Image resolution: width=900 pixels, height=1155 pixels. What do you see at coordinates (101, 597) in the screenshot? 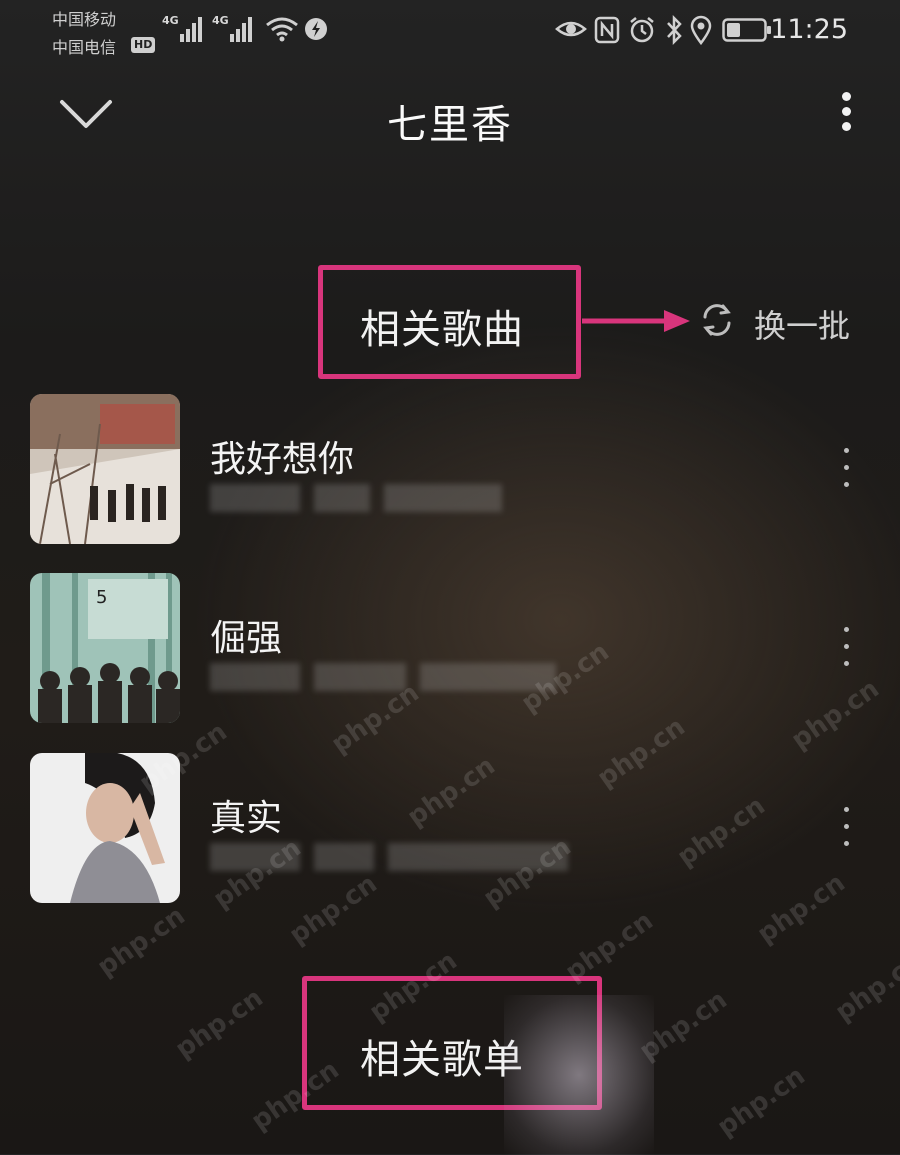
I see `svg-text: 5` at bounding box center [101, 597].